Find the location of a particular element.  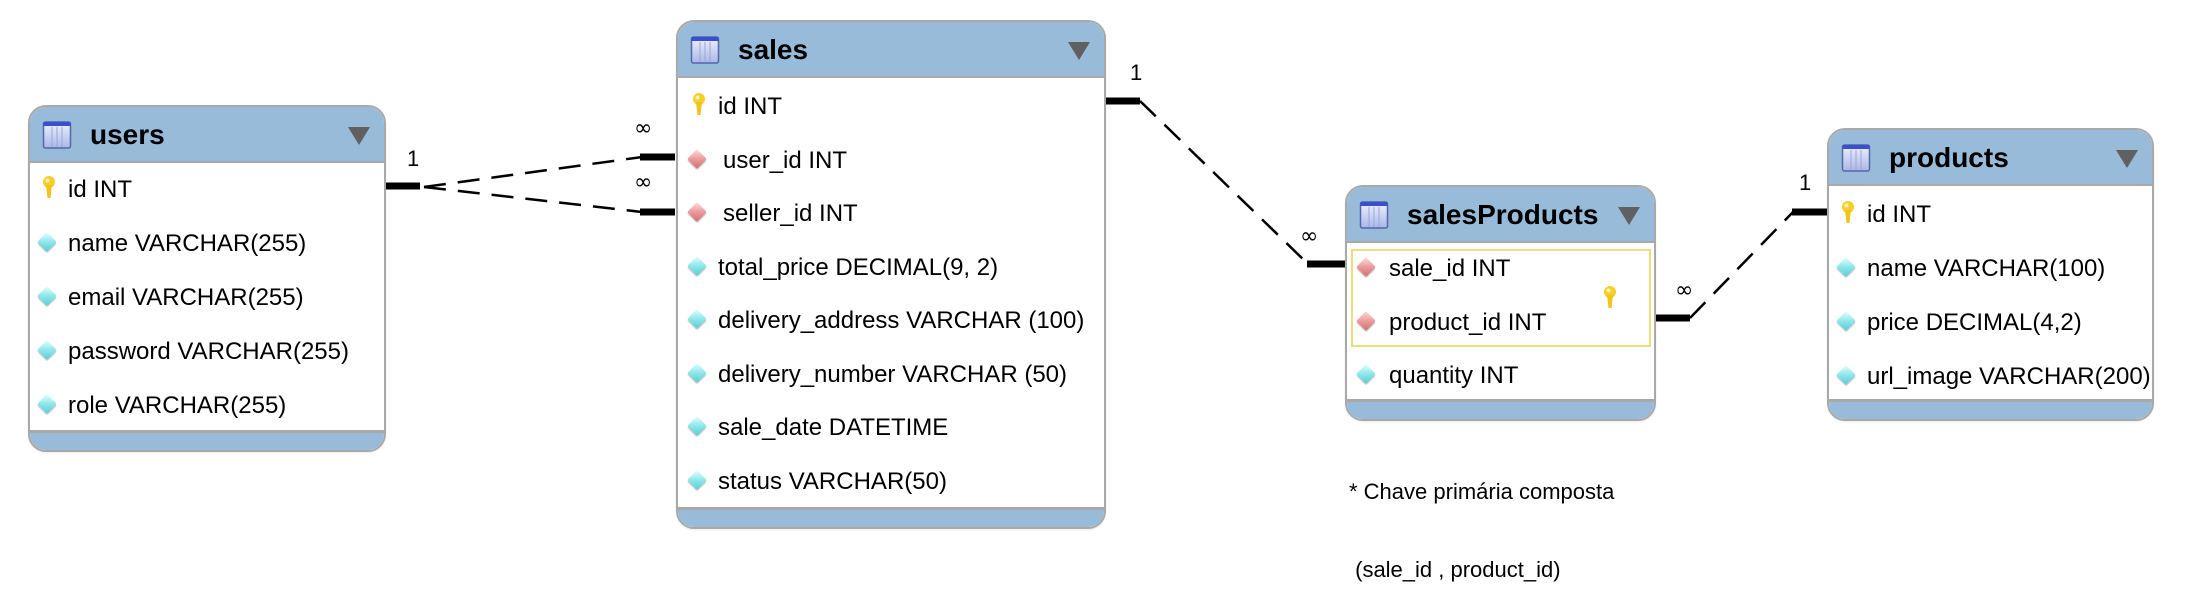

note-line: * Chave primária composta is located at coordinates (1482, 491).